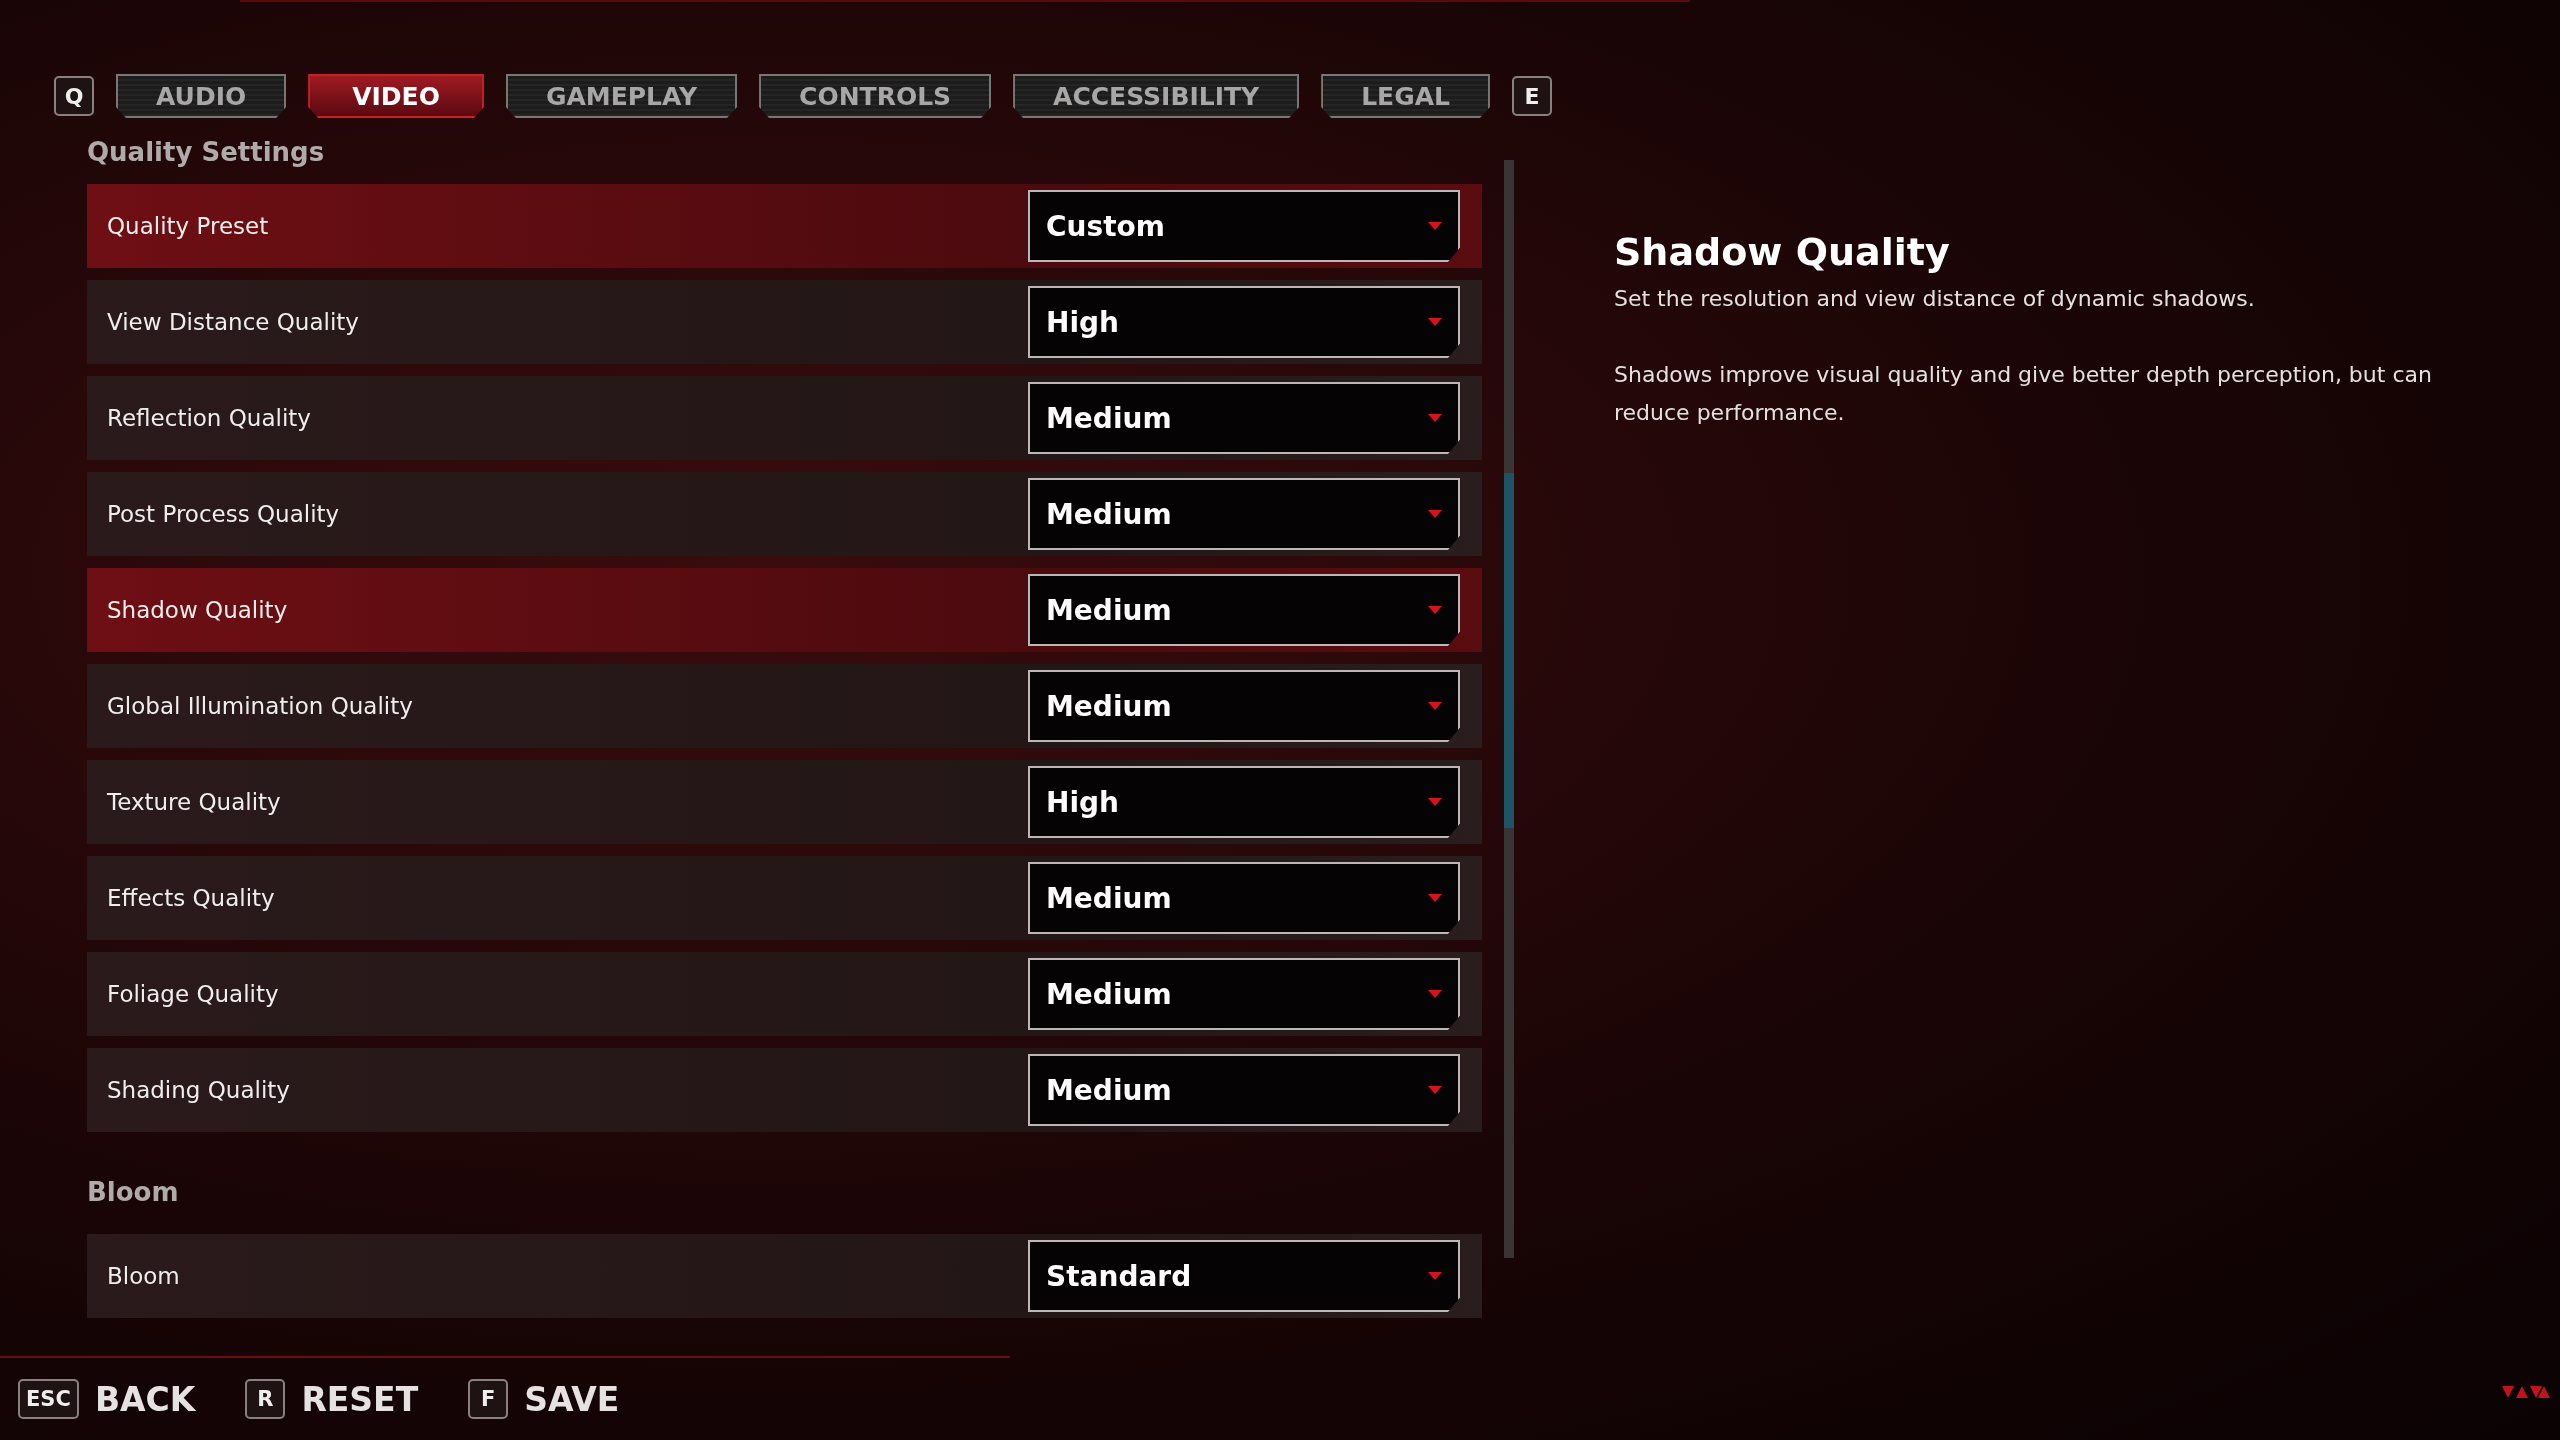 This screenshot has width=2560, height=1440. I want to click on setting-label: Bloom, so click(143, 1276).